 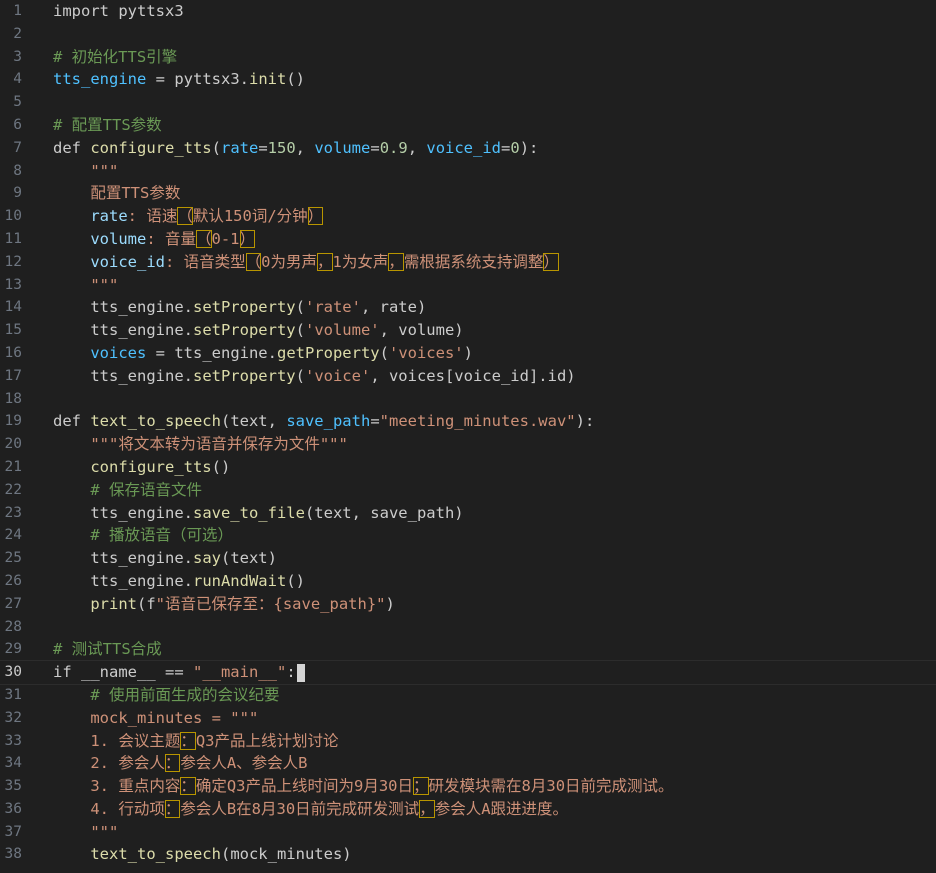 I want to click on line-number: 34, so click(x=13, y=763).